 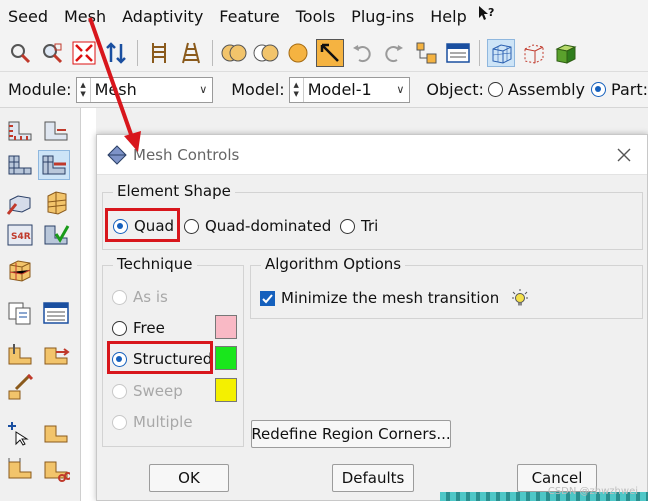 What do you see at coordinates (150, 297) in the screenshot?
I see `as-is-label: As is` at bounding box center [150, 297].